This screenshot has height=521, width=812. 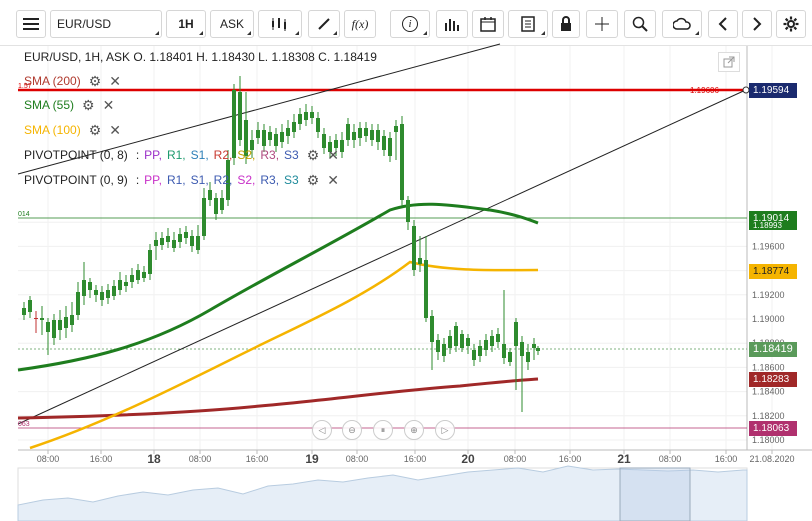 I want to click on time-tick-label: 21, so click(x=624, y=459).